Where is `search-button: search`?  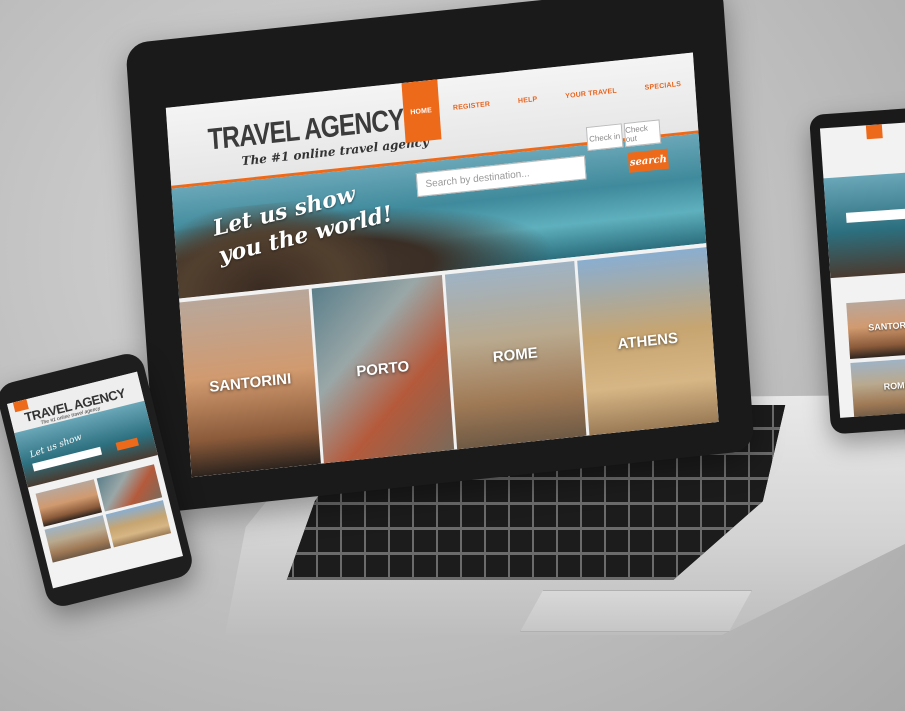 search-button: search is located at coordinates (648, 160).